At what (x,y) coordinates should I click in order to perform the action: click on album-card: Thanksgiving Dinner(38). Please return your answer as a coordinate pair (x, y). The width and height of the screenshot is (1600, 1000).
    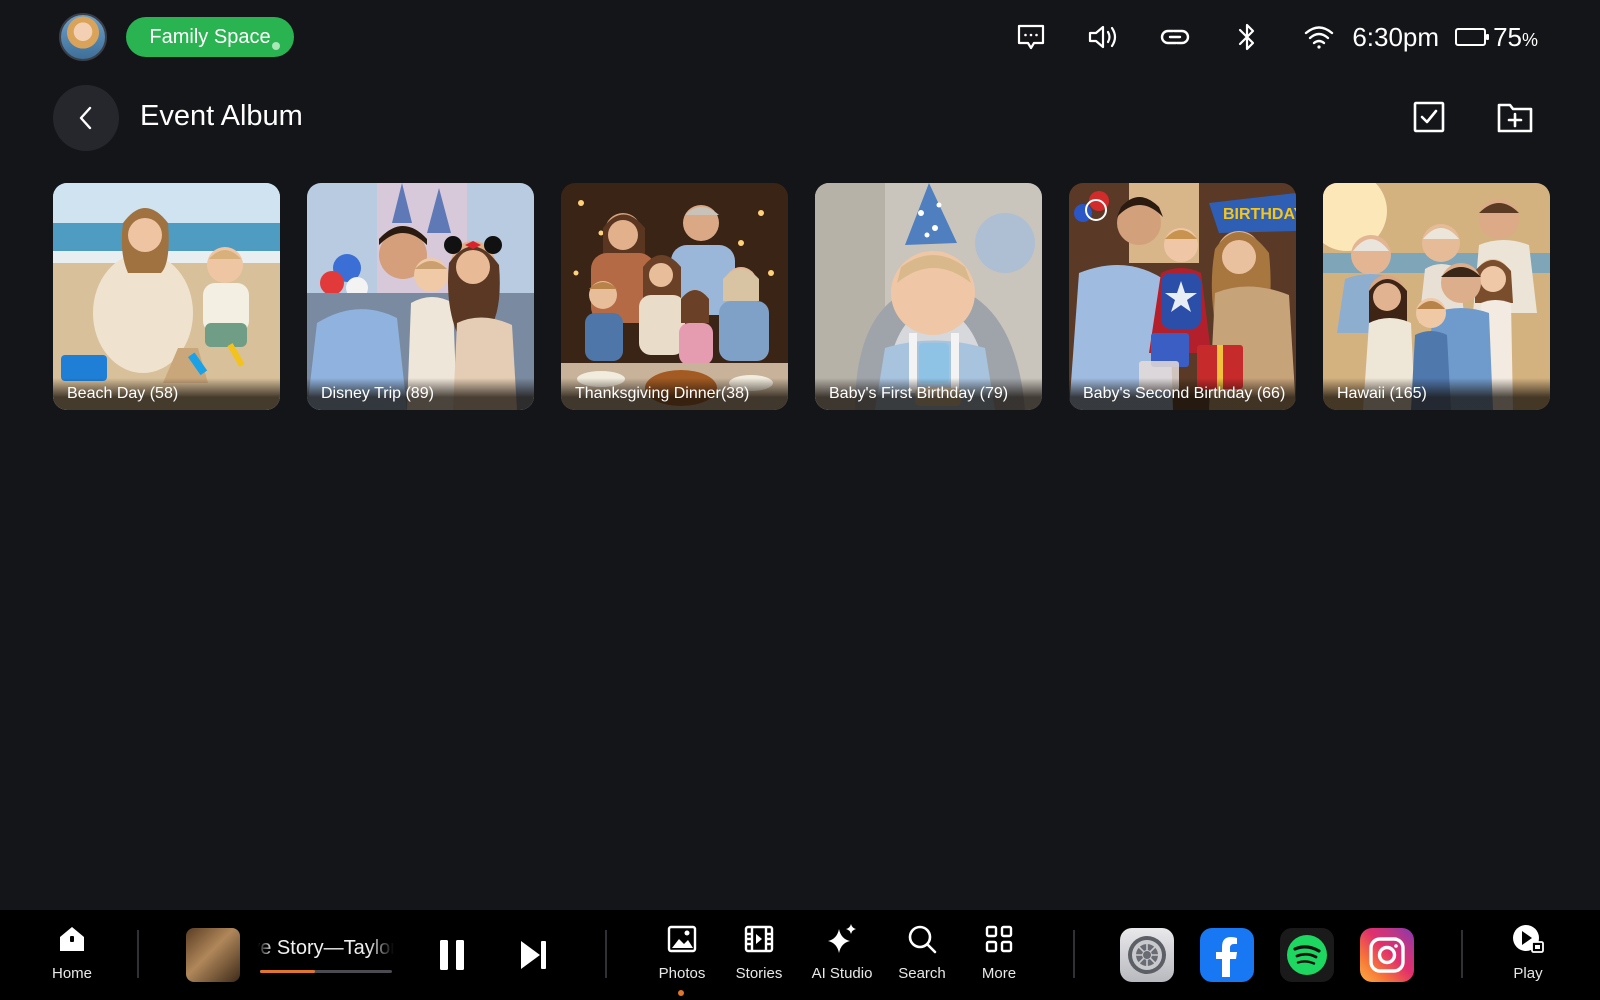
    Looking at the image, I should click on (674, 296).